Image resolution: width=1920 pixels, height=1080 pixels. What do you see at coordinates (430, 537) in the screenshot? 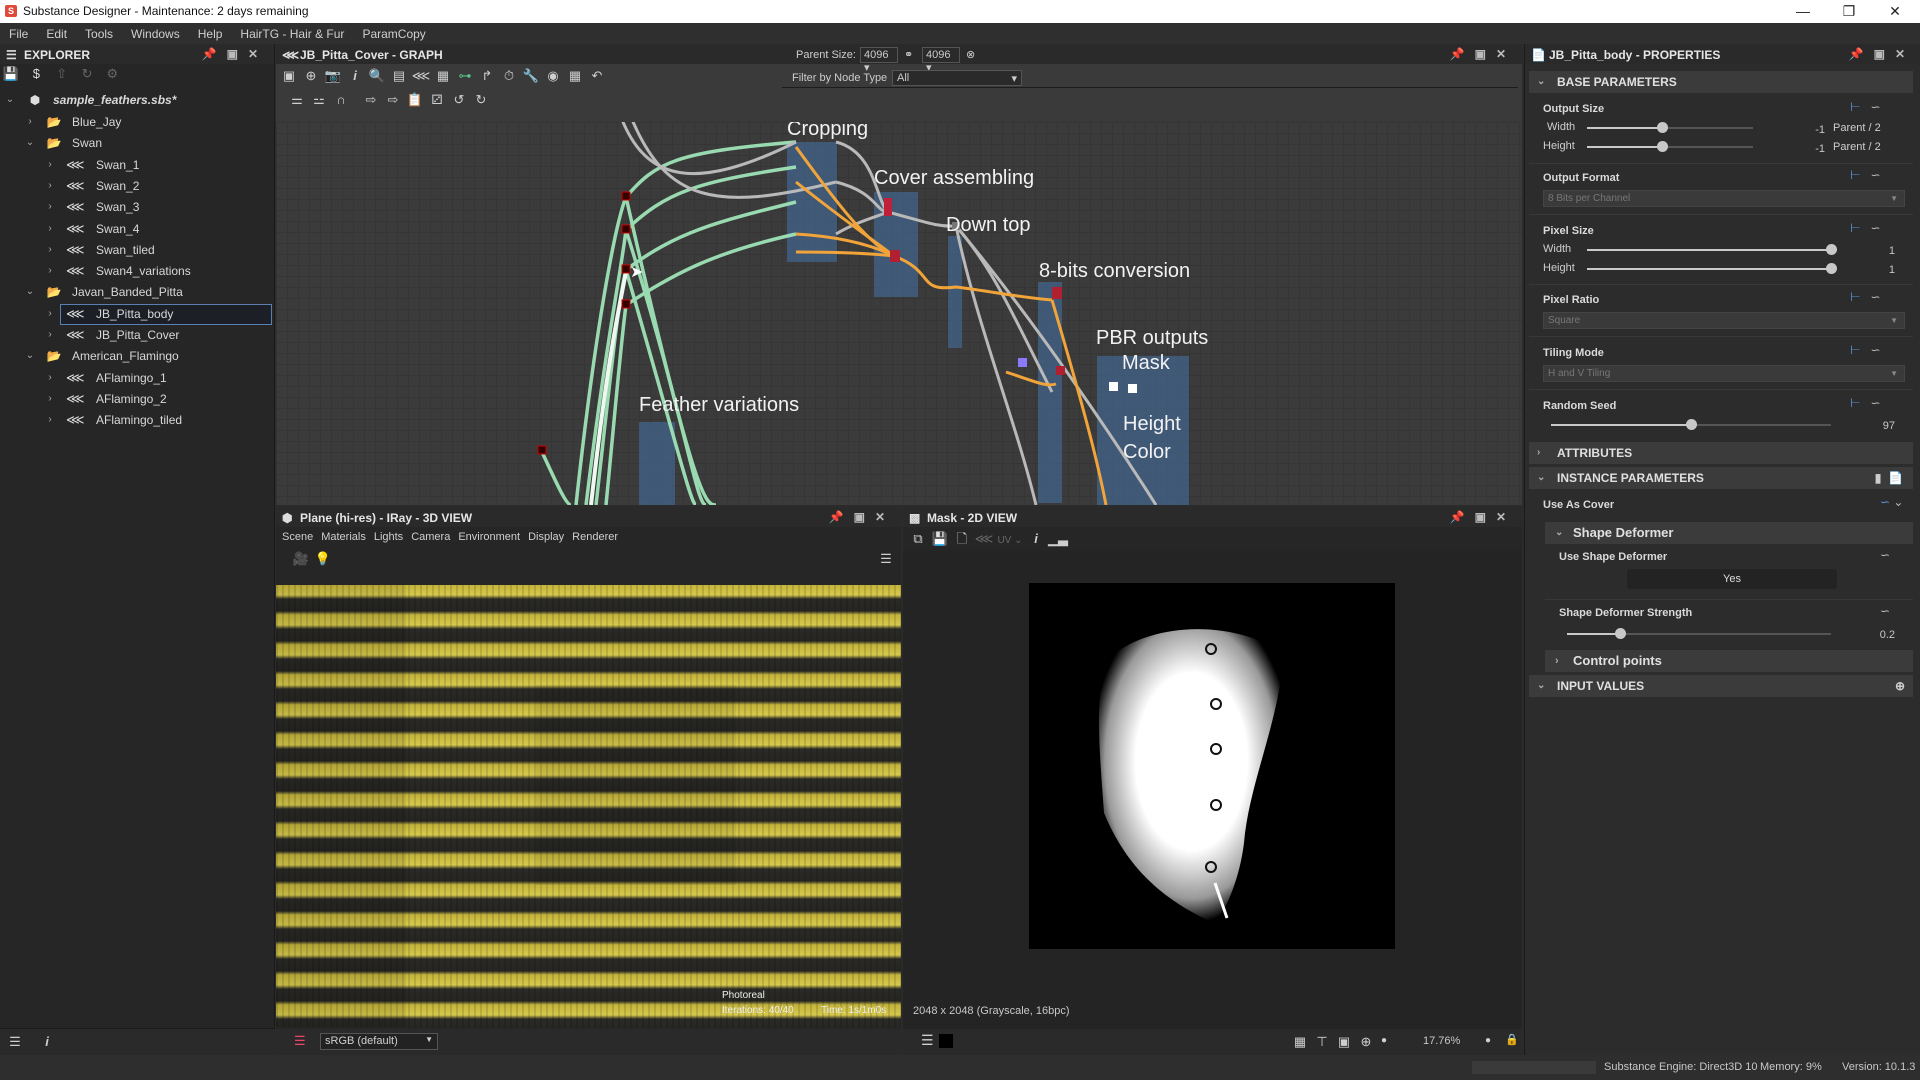
I see `menu-camera: Camera` at bounding box center [430, 537].